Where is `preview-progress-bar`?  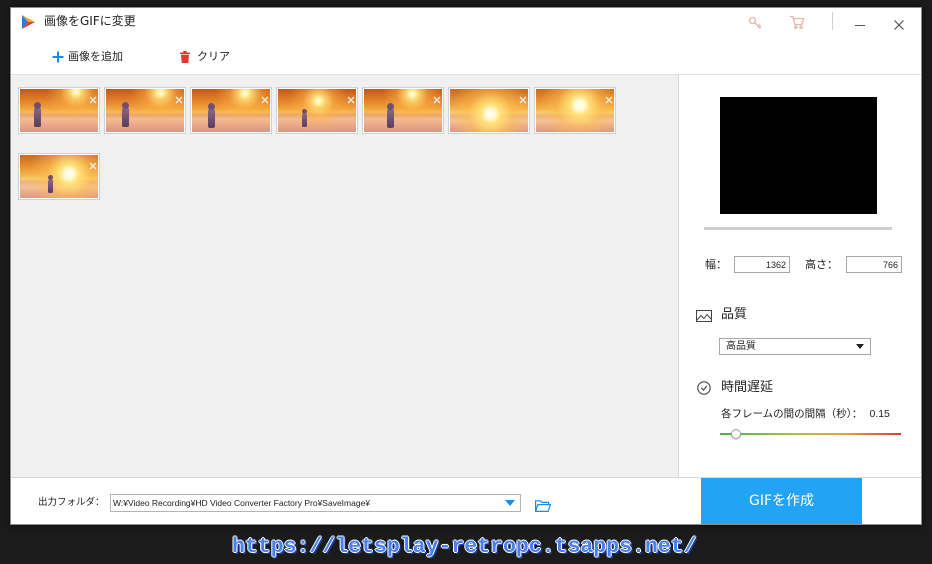 preview-progress-bar is located at coordinates (798, 228).